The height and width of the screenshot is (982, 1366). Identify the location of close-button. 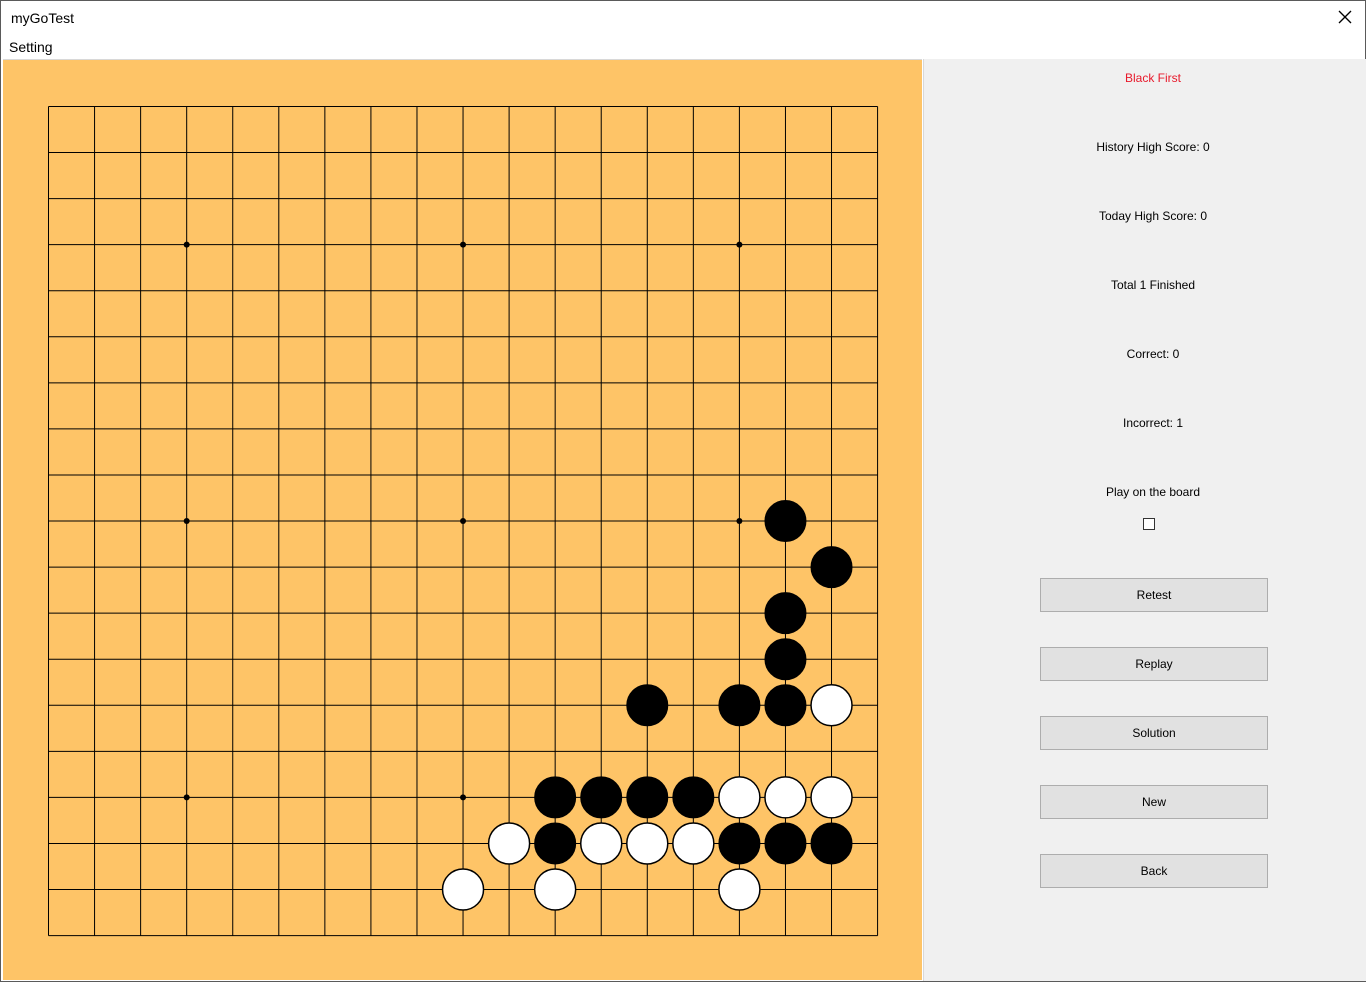
(1345, 17).